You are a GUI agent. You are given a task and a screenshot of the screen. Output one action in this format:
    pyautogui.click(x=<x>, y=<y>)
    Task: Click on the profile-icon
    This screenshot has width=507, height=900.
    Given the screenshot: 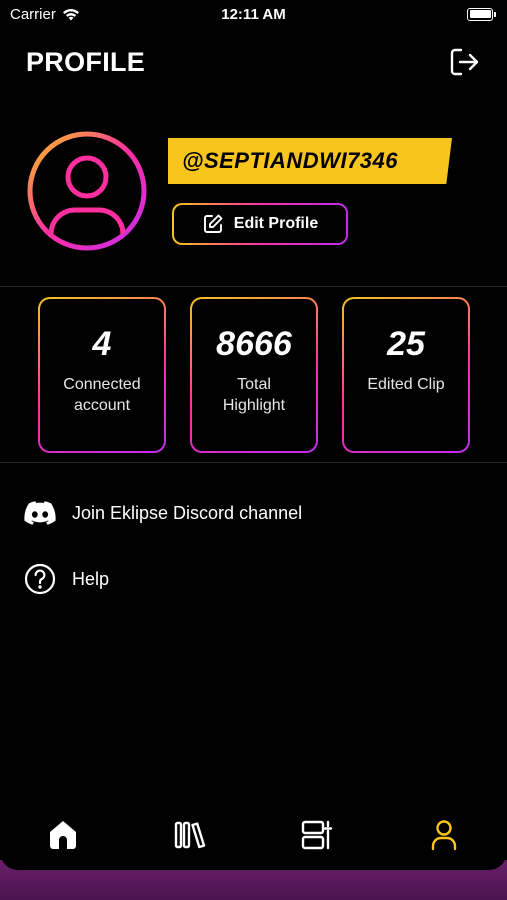 What is the action you would take?
    pyautogui.click(x=443, y=835)
    